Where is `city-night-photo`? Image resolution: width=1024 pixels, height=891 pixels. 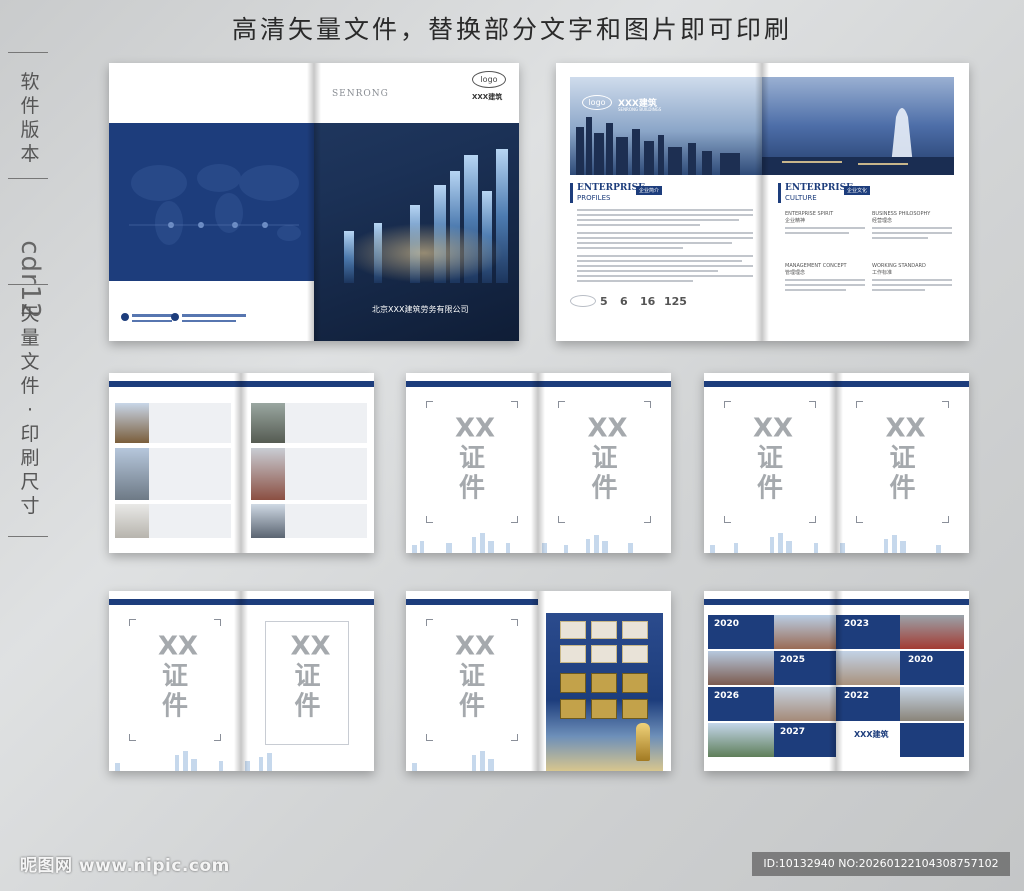
city-night-photo is located at coordinates (858, 126).